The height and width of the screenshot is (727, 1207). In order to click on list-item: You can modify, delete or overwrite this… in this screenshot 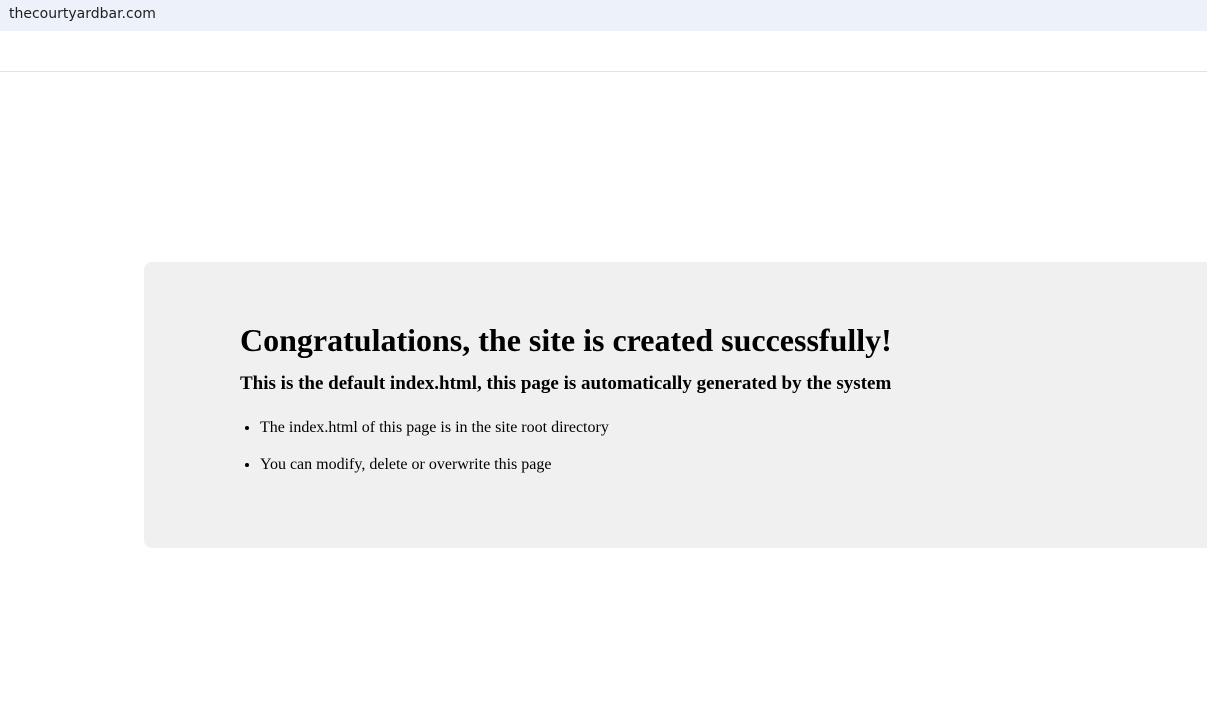, I will do `click(733, 465)`.